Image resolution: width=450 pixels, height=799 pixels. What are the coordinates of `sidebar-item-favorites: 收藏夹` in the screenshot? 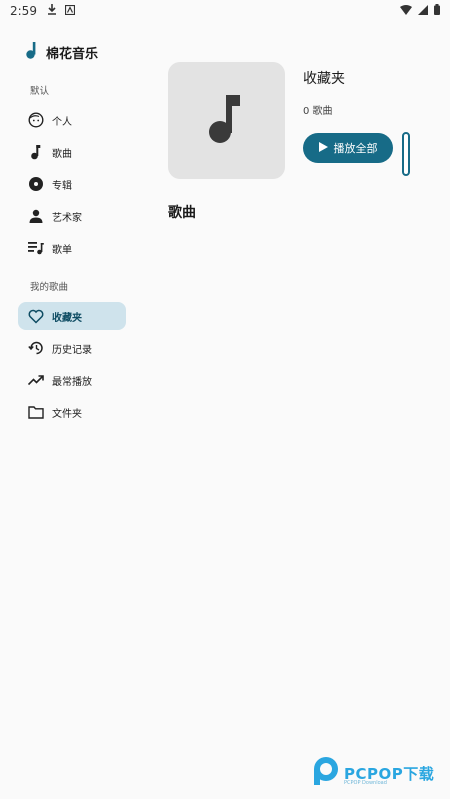 It's located at (72, 316).